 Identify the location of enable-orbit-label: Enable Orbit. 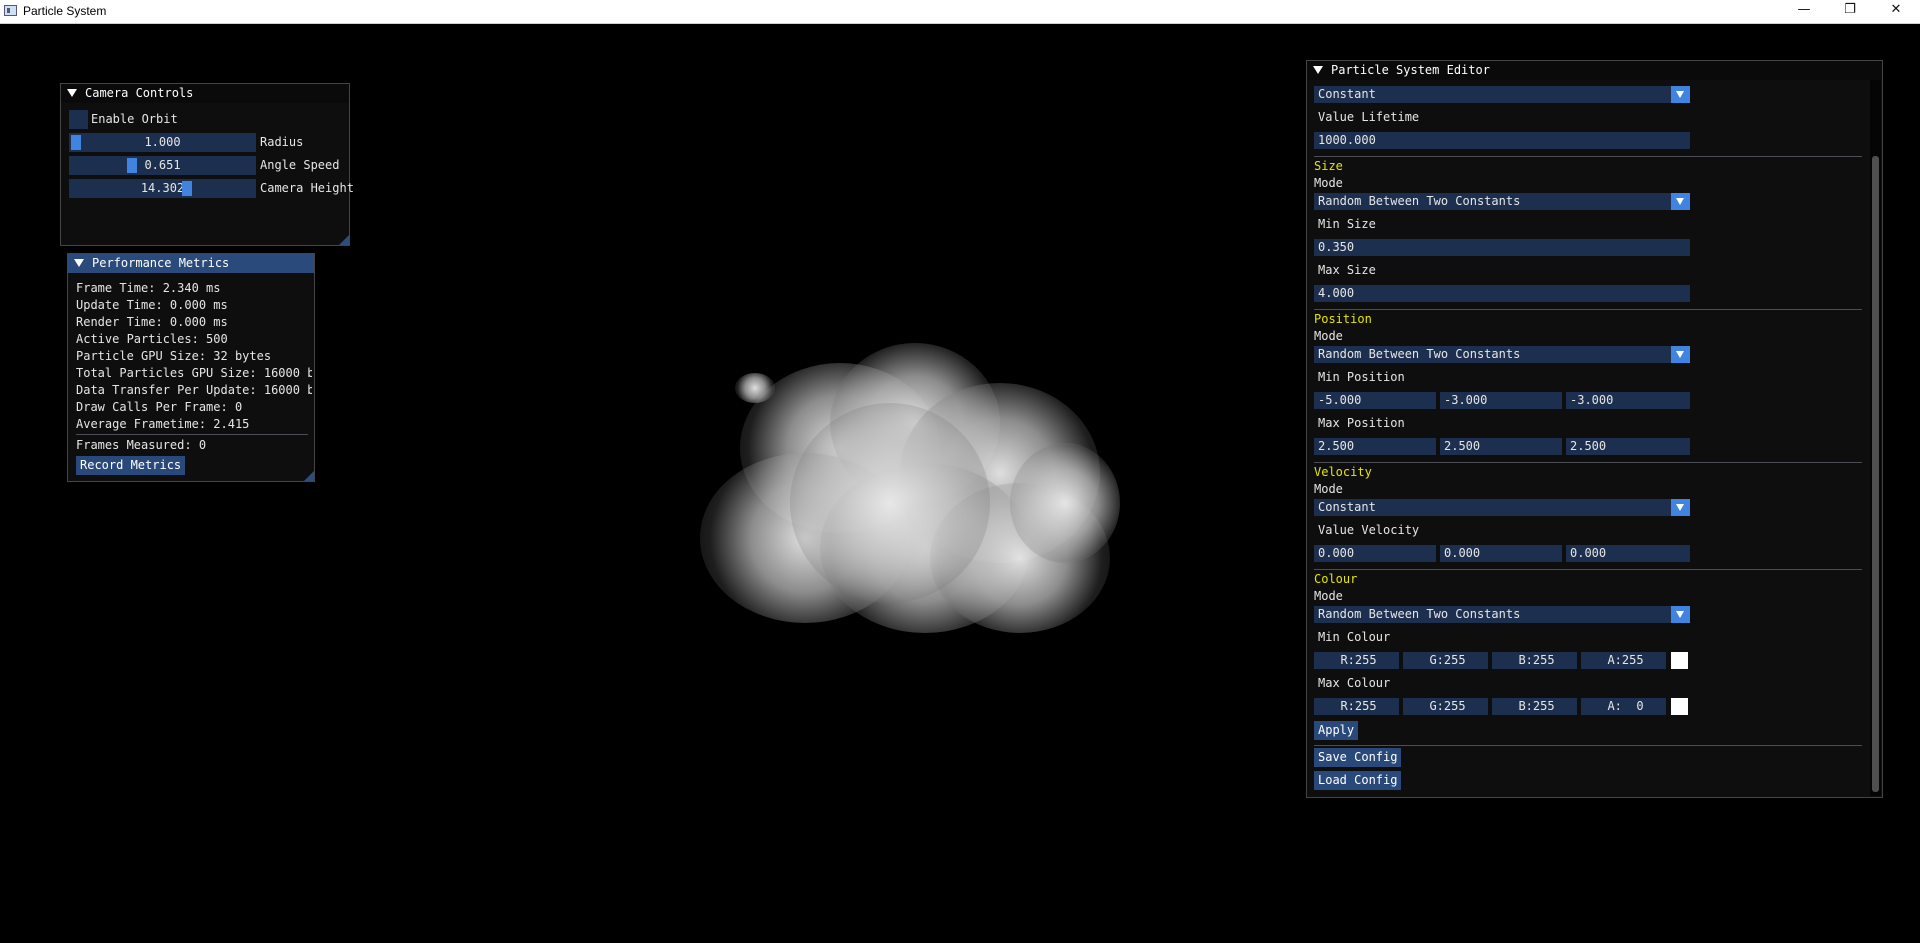
(134, 119).